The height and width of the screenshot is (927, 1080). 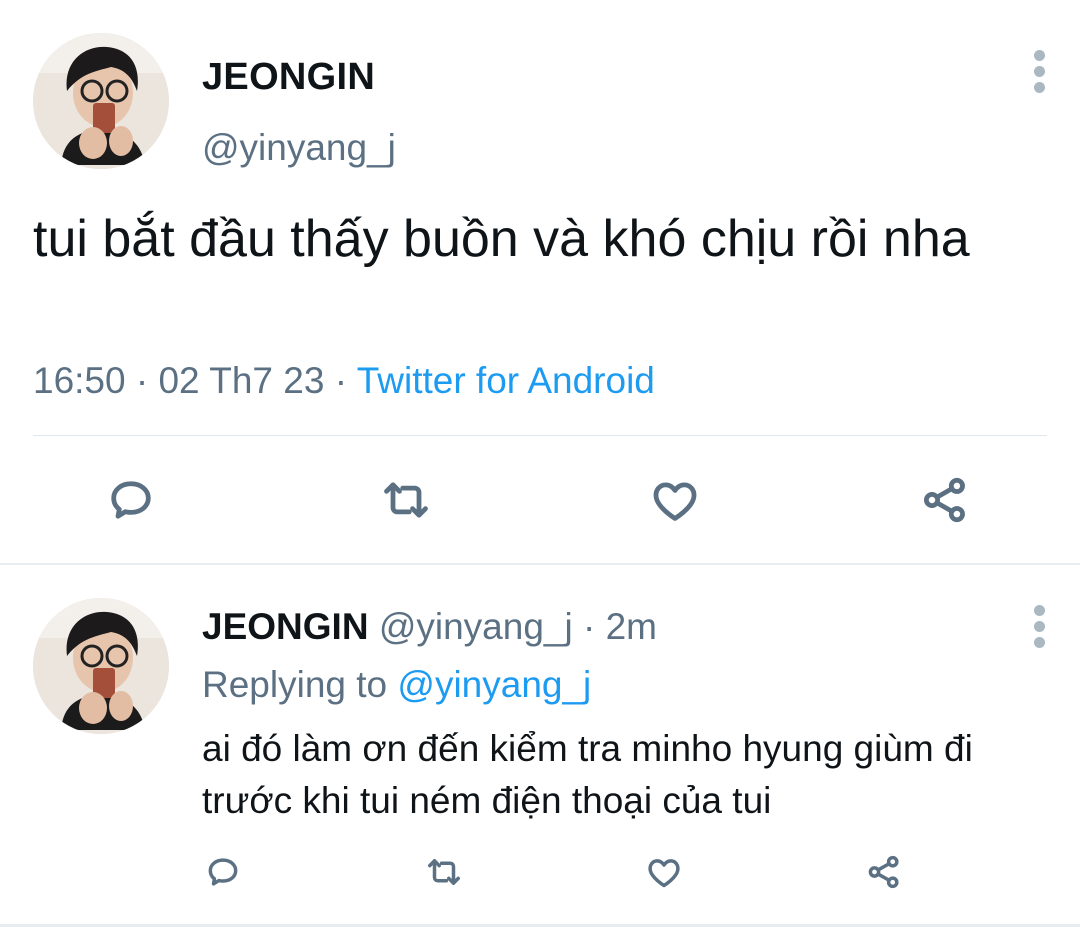 What do you see at coordinates (79, 380) in the screenshot?
I see `tweet-time: 16:50` at bounding box center [79, 380].